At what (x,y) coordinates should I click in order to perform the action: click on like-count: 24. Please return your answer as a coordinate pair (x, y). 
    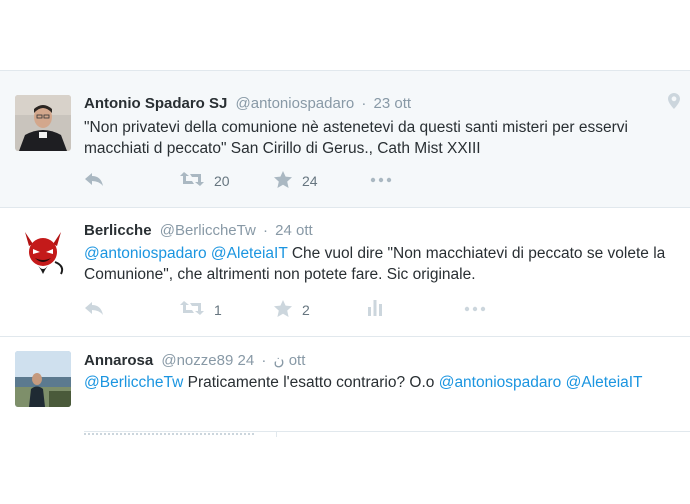
    Looking at the image, I should click on (310, 181).